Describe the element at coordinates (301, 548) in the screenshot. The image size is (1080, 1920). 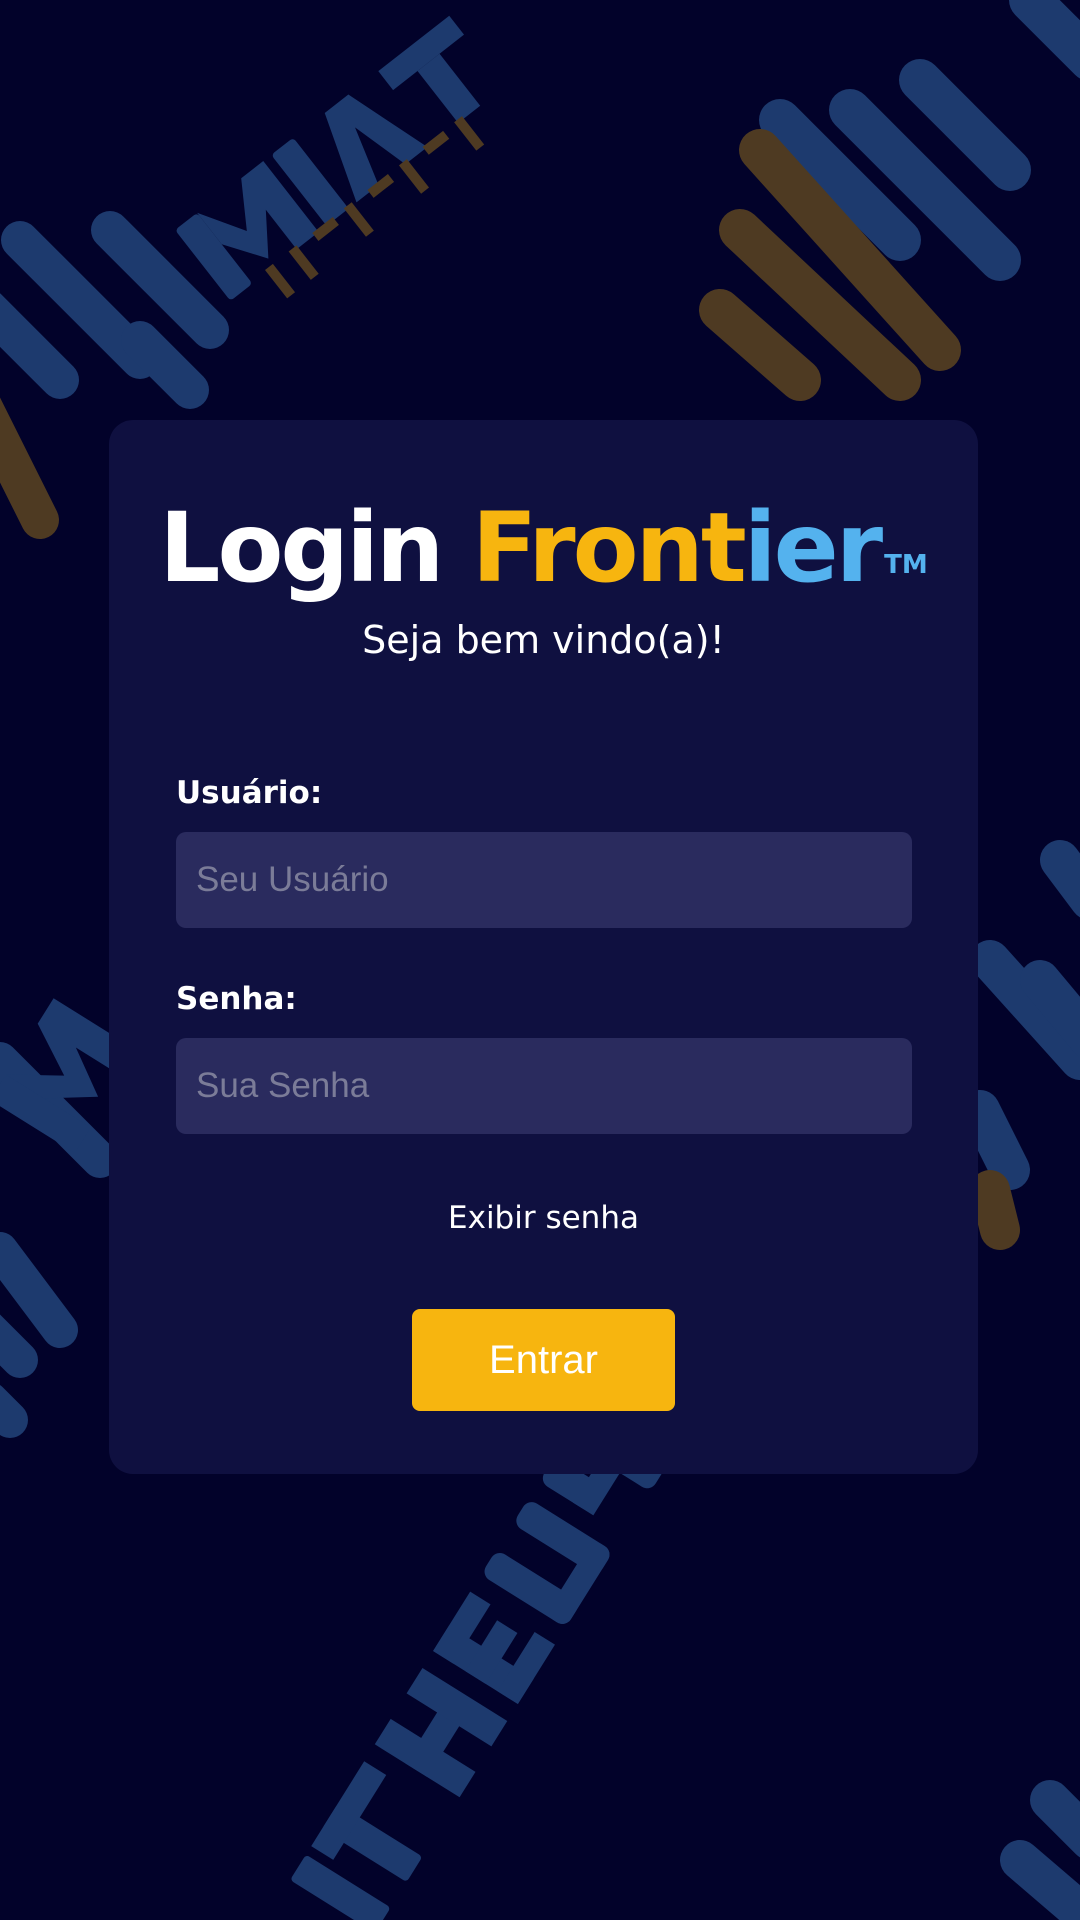
I see `title-login: Login` at that location.